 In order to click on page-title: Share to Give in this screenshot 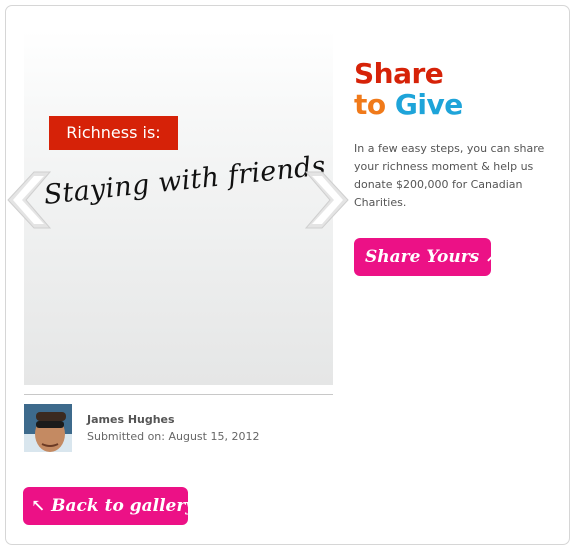, I will do `click(408, 89)`.